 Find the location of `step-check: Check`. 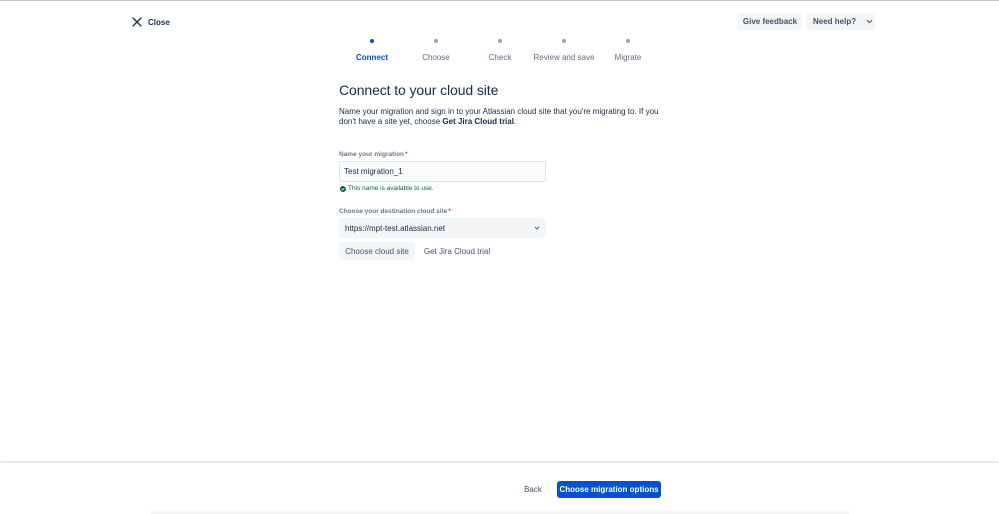

step-check: Check is located at coordinates (500, 49).